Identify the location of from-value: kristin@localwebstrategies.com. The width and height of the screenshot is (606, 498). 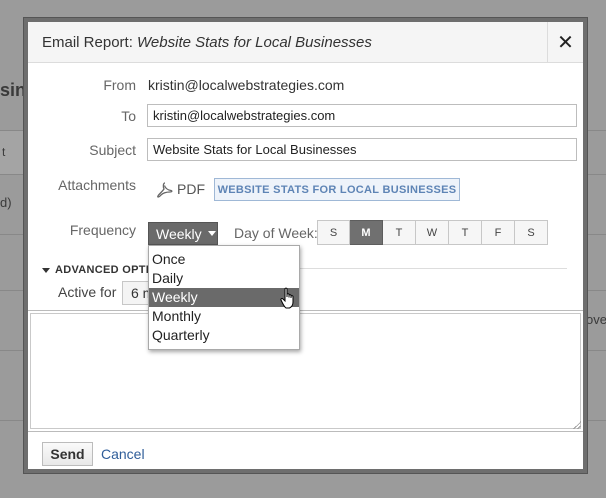
(246, 85).